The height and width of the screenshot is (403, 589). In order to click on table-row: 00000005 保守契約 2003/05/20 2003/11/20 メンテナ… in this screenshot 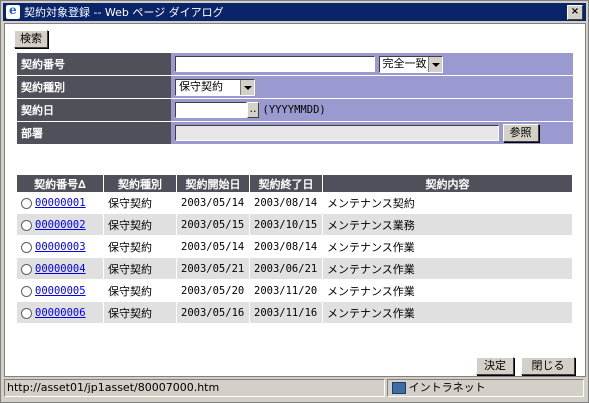, I will do `click(295, 290)`.